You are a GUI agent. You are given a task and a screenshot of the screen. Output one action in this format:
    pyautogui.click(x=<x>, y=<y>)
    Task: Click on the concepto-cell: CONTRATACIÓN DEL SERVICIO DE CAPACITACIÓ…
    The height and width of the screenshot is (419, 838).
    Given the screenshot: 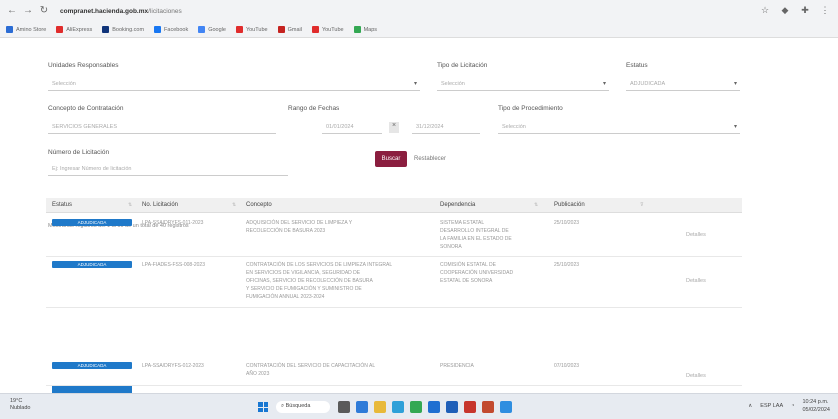 What is the action you would take?
    pyautogui.click(x=311, y=370)
    